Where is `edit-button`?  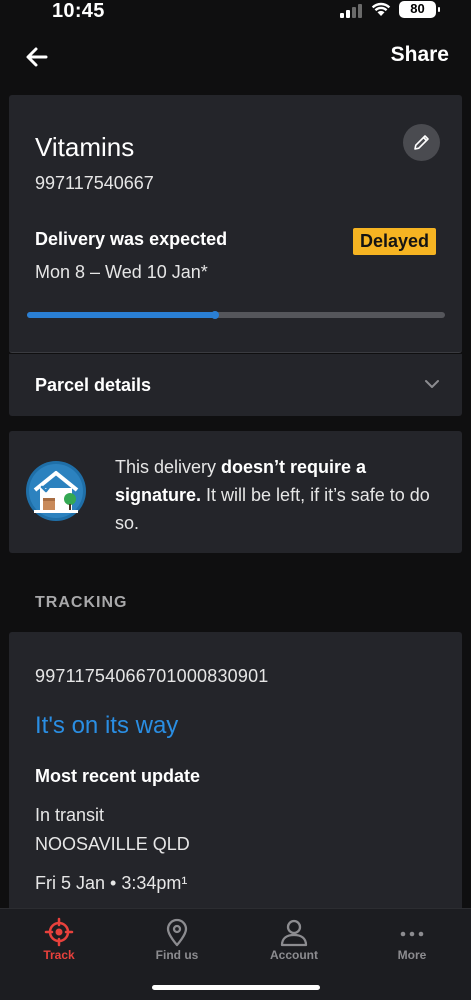
edit-button is located at coordinates (421, 142).